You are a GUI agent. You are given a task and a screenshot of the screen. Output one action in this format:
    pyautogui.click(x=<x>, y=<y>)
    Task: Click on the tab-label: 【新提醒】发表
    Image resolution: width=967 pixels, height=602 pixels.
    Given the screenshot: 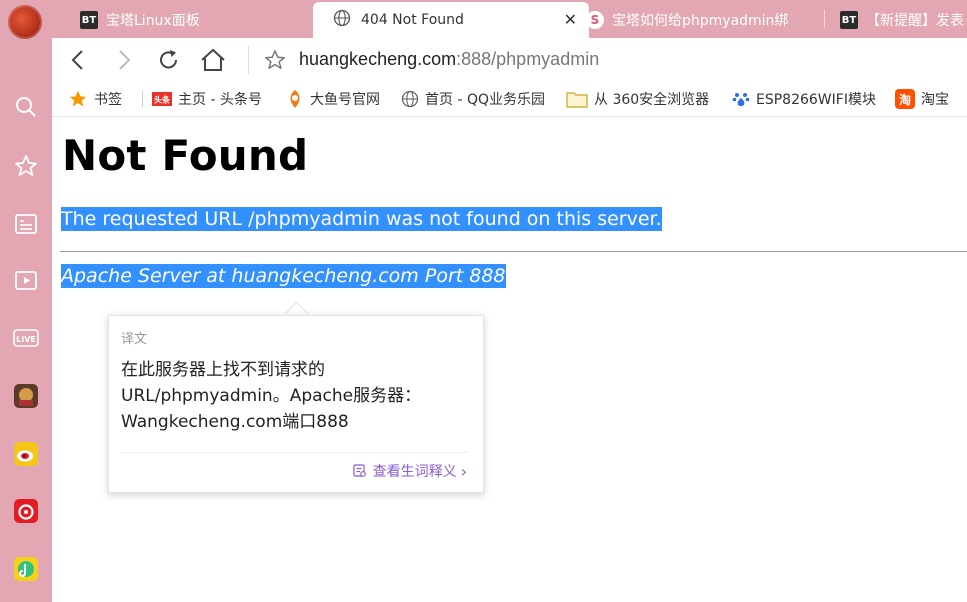 What is the action you would take?
    pyautogui.click(x=915, y=21)
    